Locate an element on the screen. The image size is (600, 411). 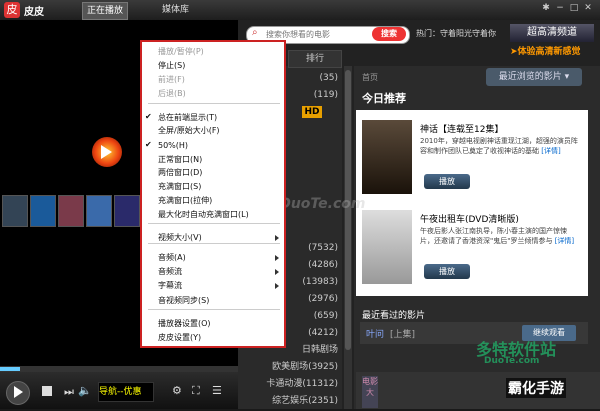
minimize-icon: − is located at coordinates (560, 8).